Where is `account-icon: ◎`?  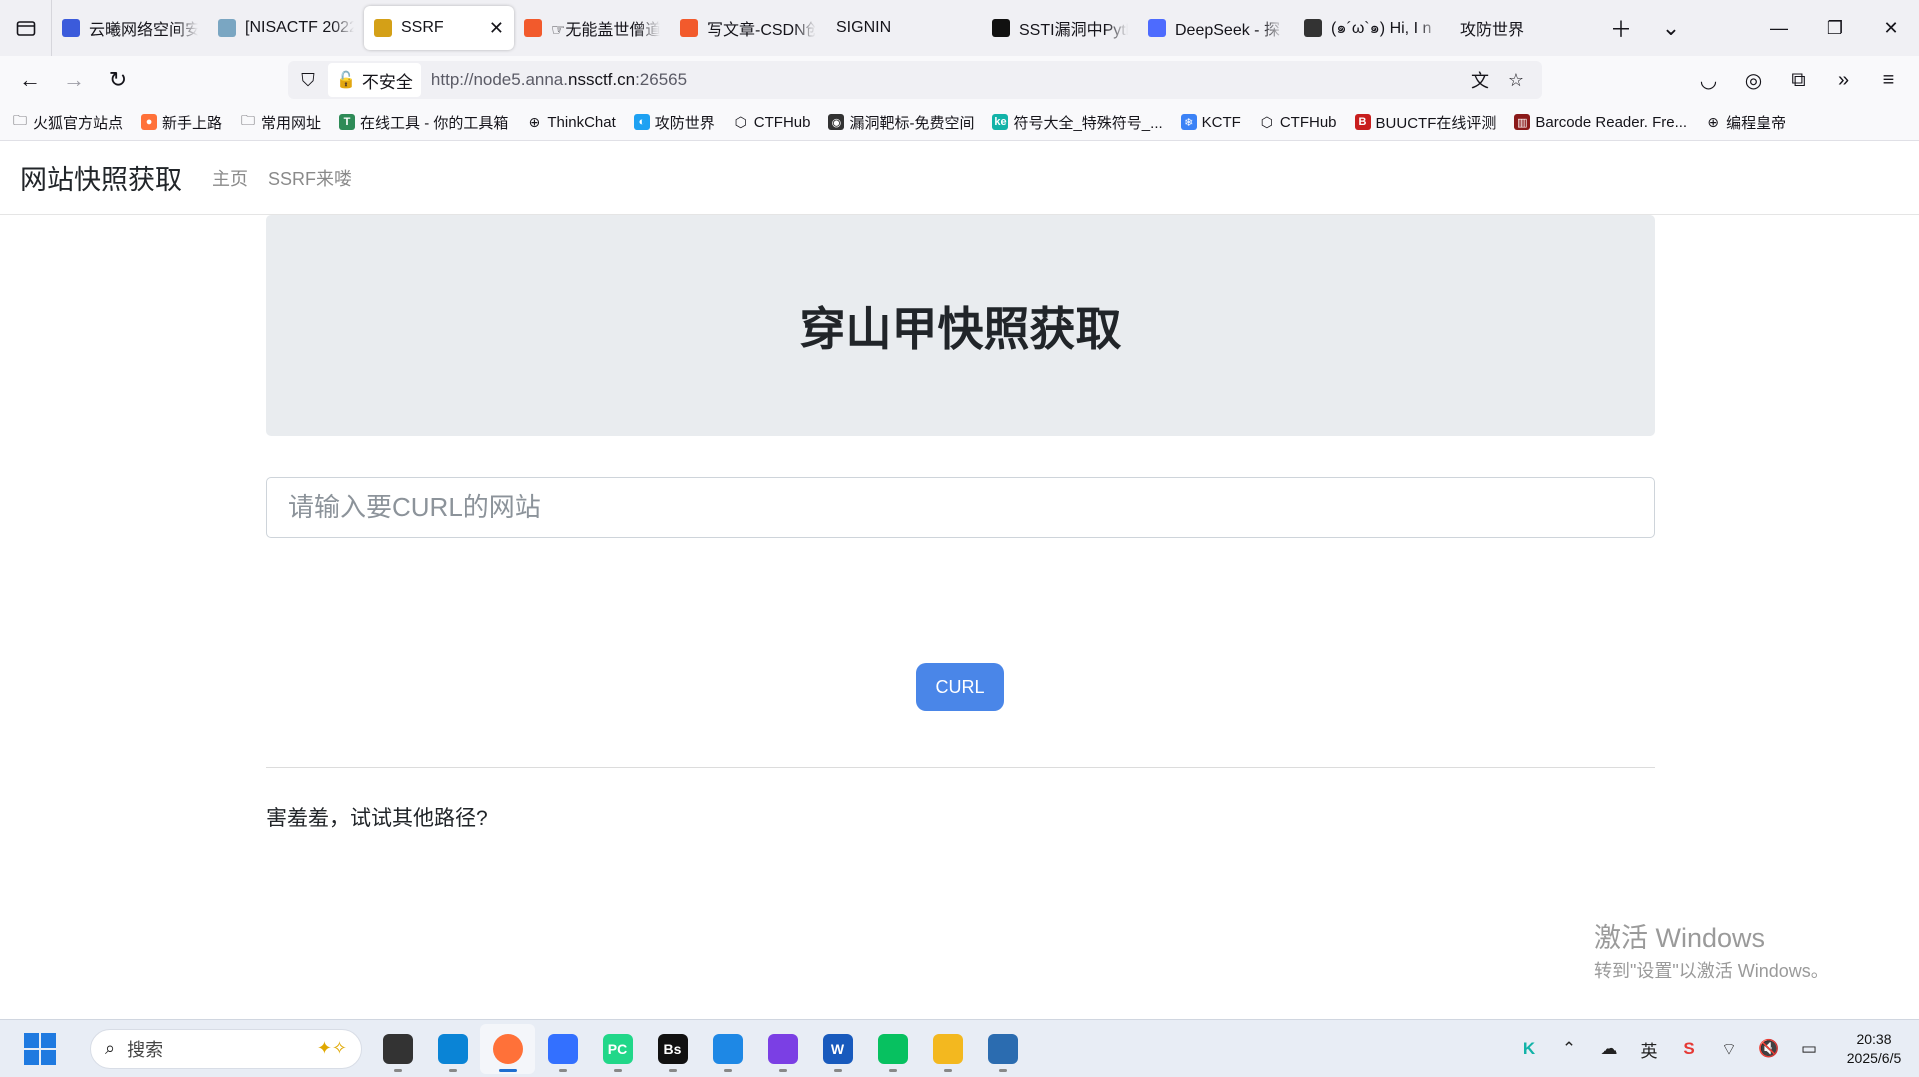
account-icon: ◎ is located at coordinates (1753, 80).